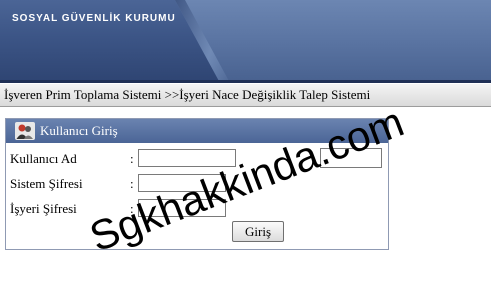  What do you see at coordinates (132, 183) in the screenshot?
I see `system-password-colon: :` at bounding box center [132, 183].